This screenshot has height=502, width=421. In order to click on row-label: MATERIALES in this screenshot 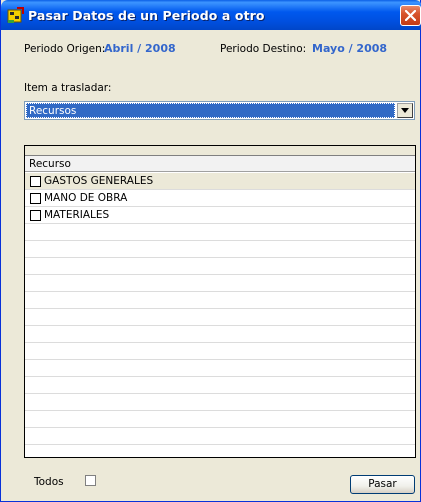, I will do `click(77, 215)`.